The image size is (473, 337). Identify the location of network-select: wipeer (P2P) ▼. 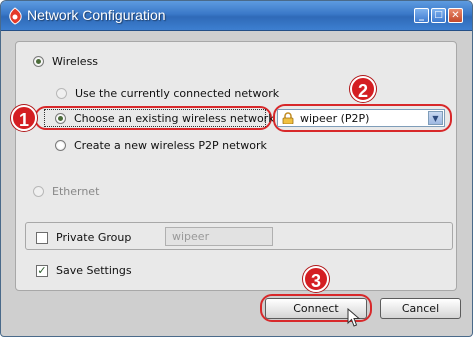
(361, 118).